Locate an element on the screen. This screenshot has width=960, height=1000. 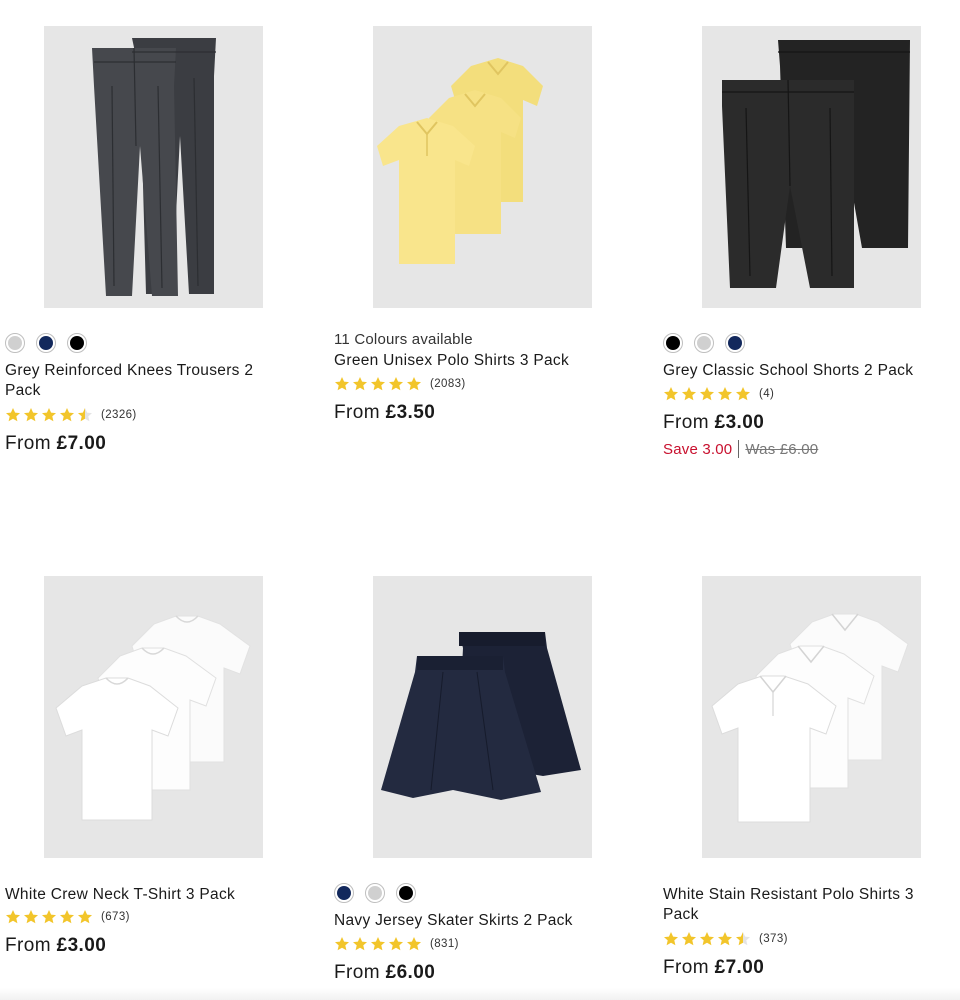
t-shirts-image is located at coordinates (153, 718).